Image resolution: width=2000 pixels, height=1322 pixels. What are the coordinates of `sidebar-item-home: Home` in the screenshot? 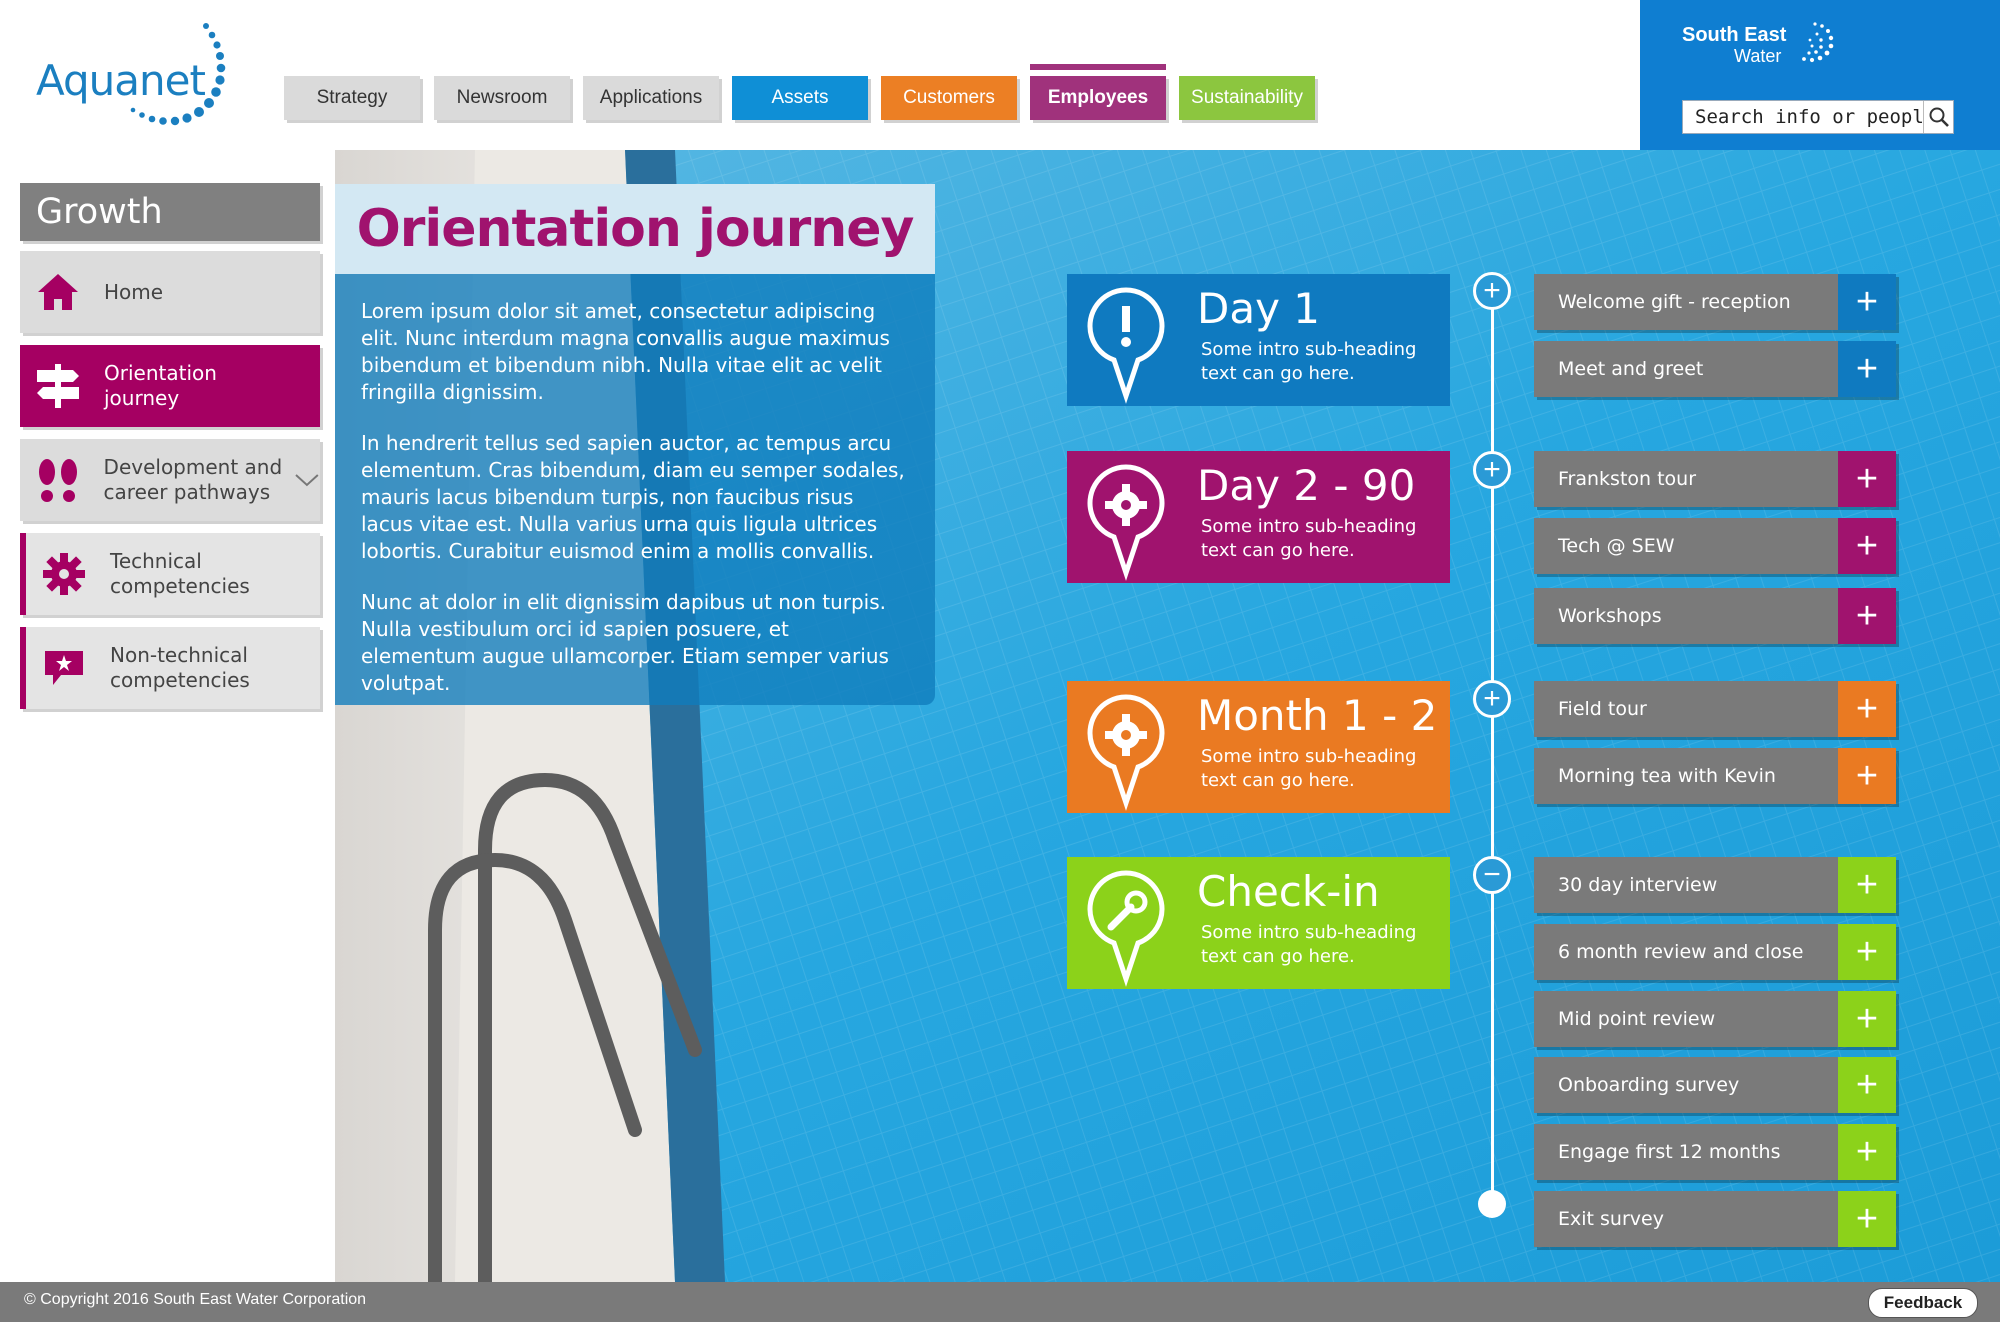 It's located at (170, 292).